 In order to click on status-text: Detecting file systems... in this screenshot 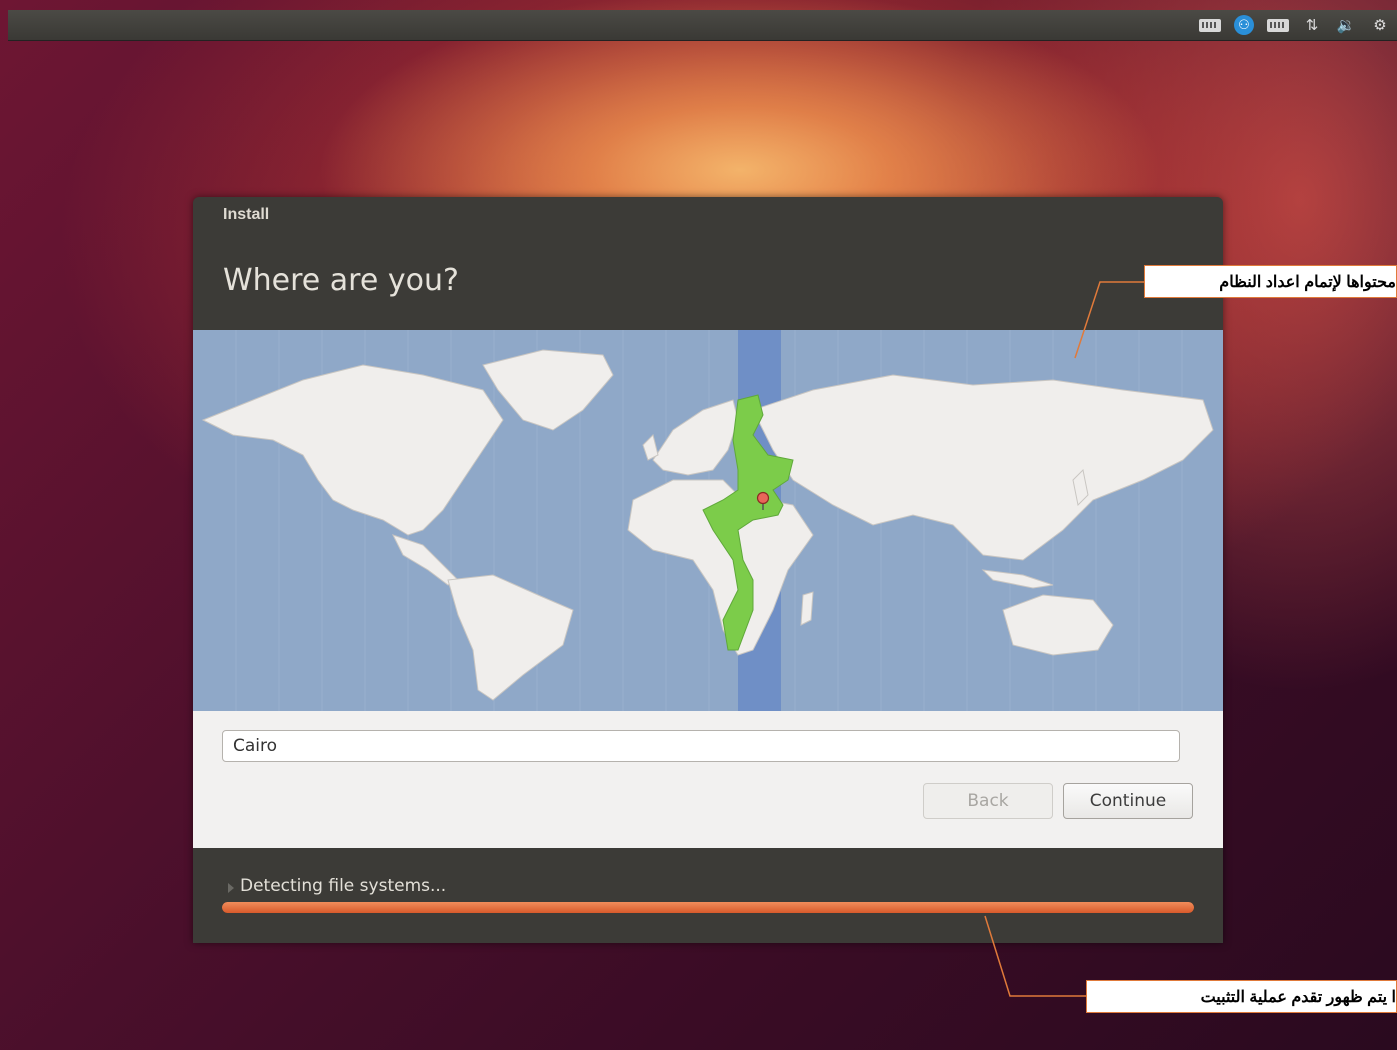, I will do `click(343, 886)`.